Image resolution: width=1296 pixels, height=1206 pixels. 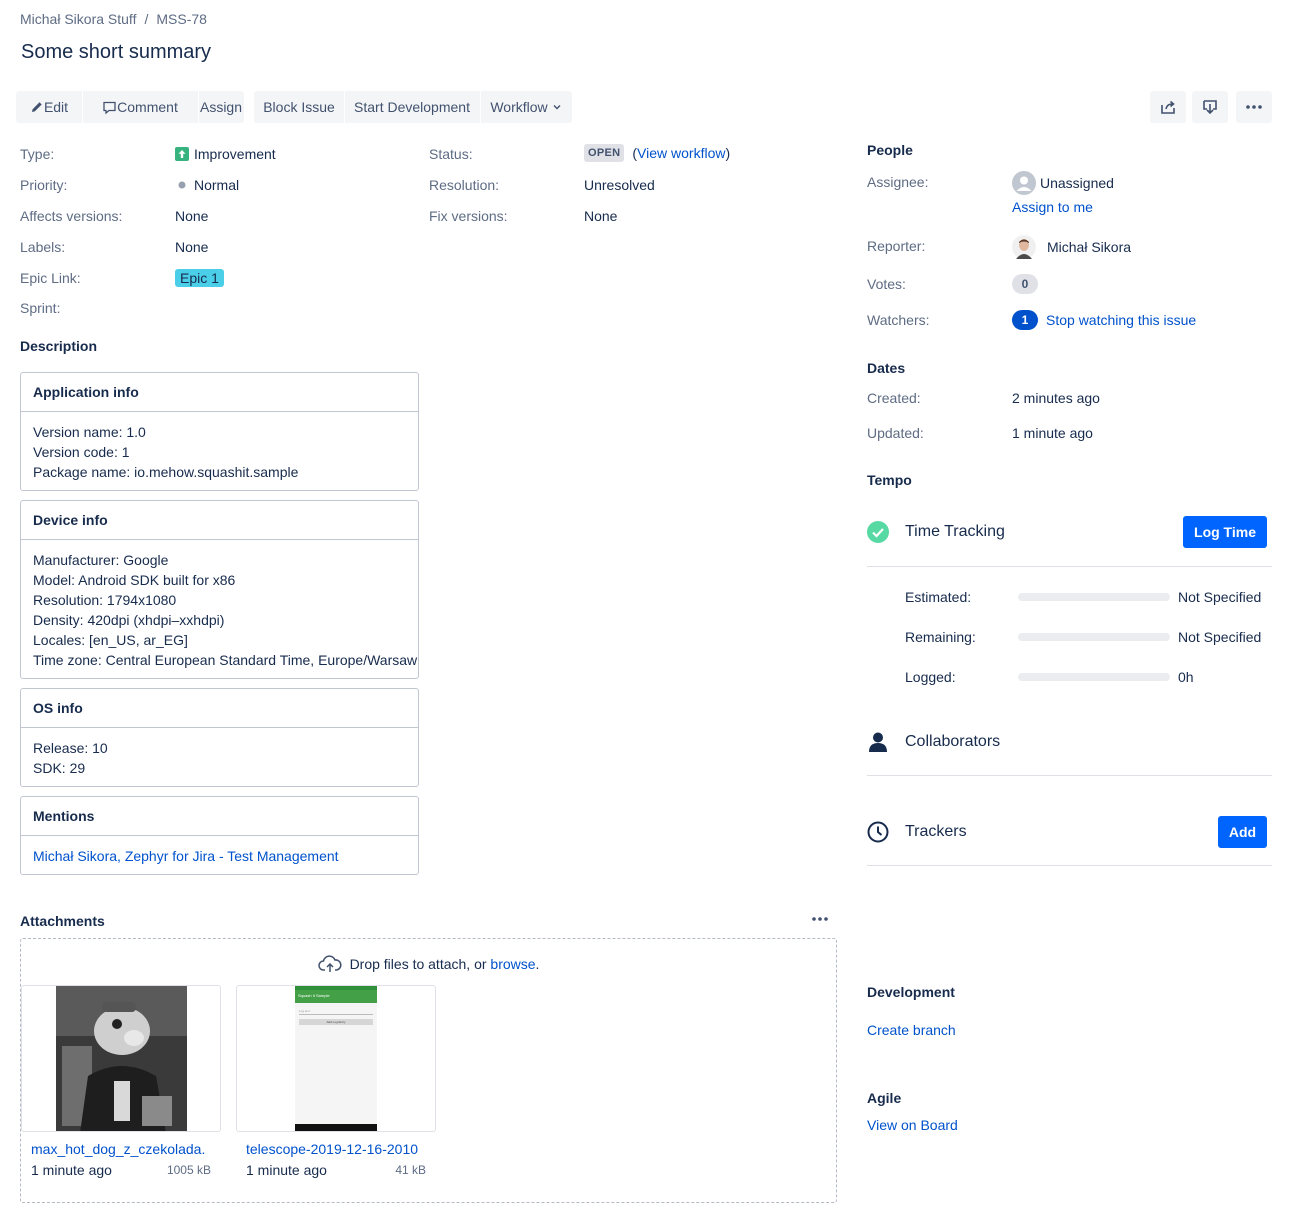 What do you see at coordinates (451, 154) in the screenshot?
I see `status-label: Status:` at bounding box center [451, 154].